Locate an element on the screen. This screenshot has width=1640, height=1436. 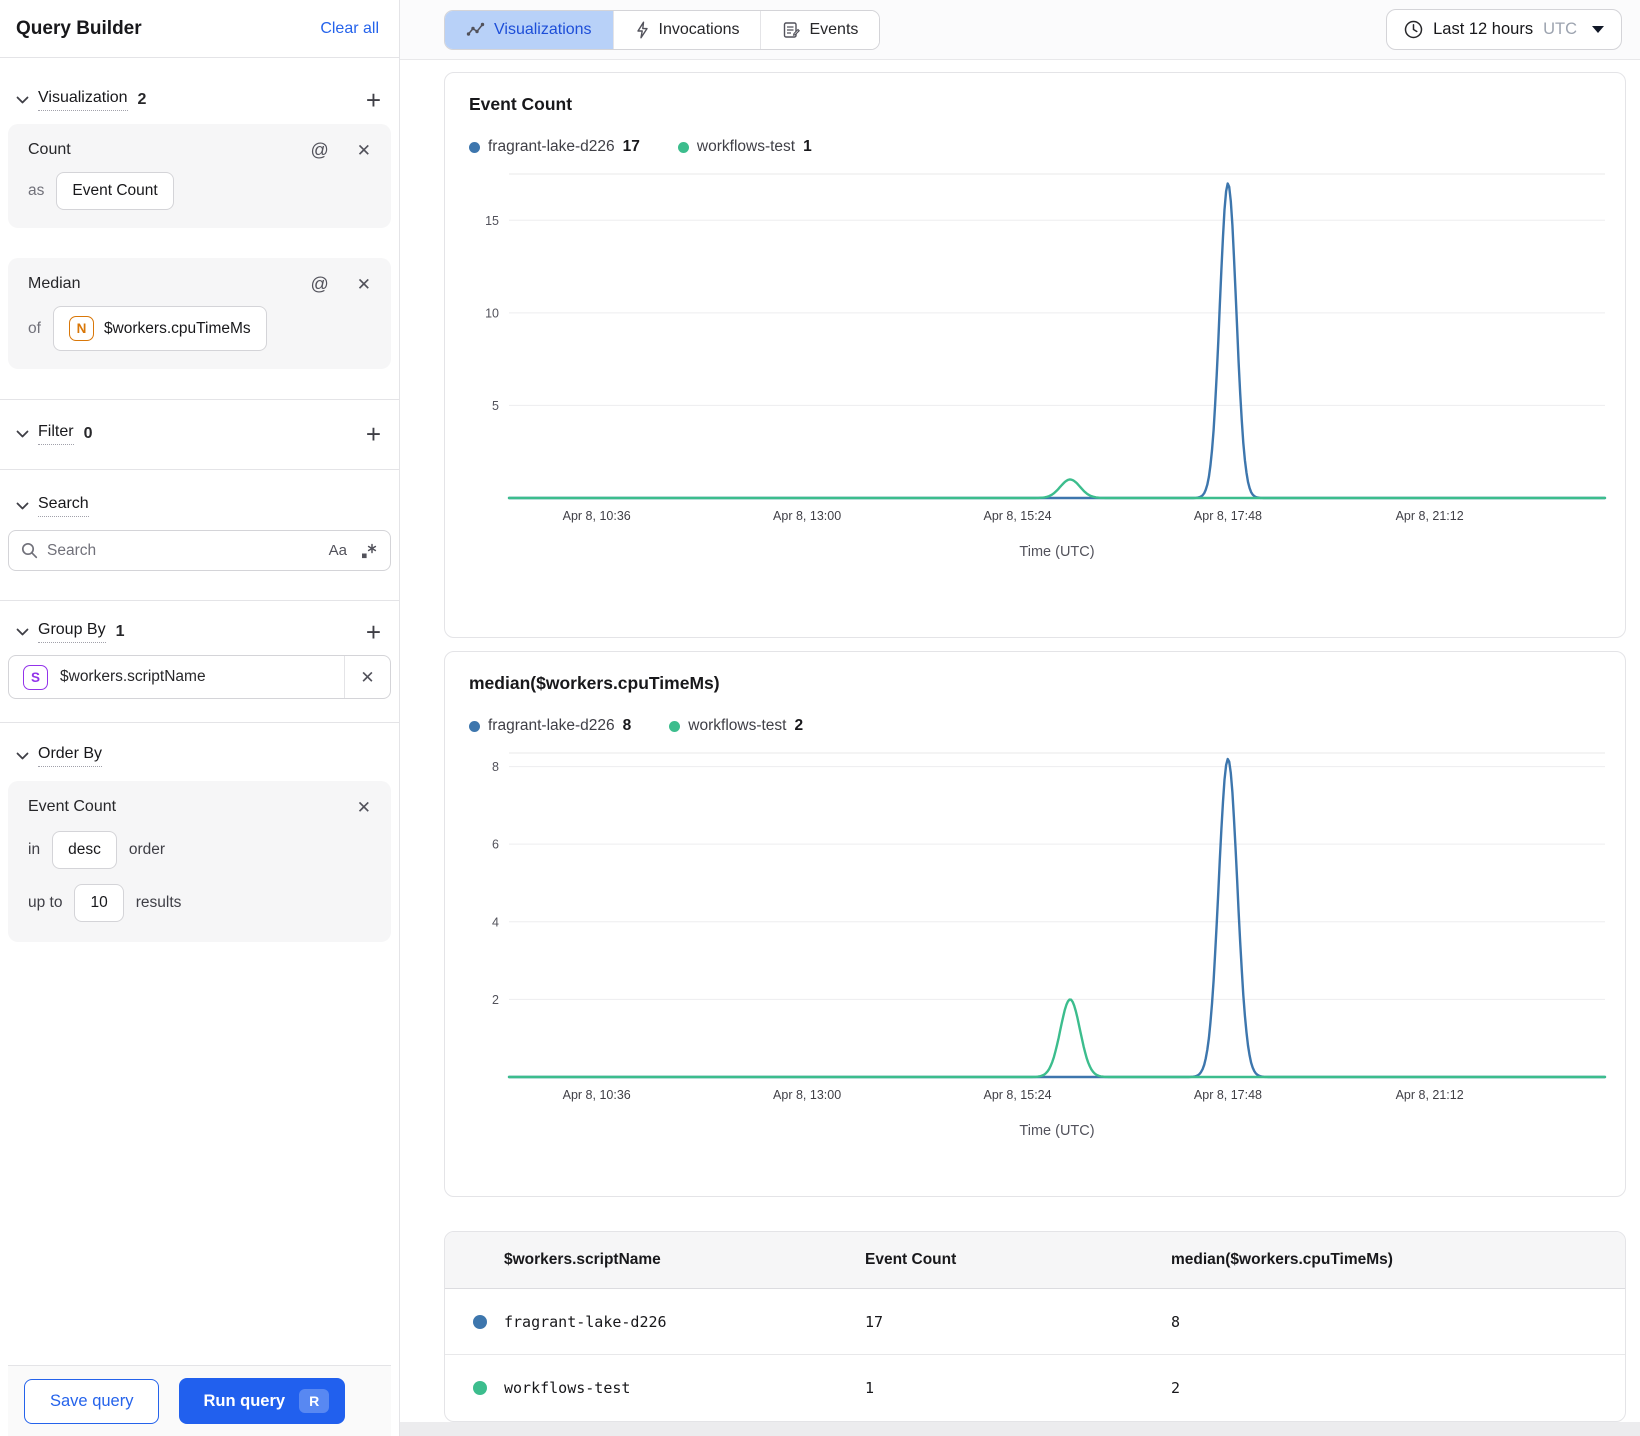
regex-toggle-icon is located at coordinates (369, 551).